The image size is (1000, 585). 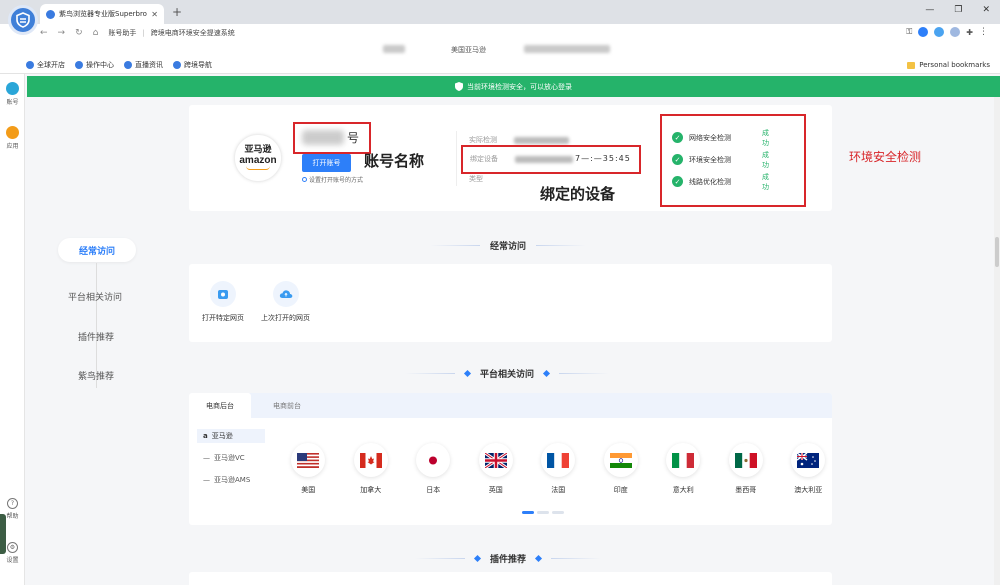 I want to click on open-hint-text: 设置打开账号的方式, so click(x=336, y=180).